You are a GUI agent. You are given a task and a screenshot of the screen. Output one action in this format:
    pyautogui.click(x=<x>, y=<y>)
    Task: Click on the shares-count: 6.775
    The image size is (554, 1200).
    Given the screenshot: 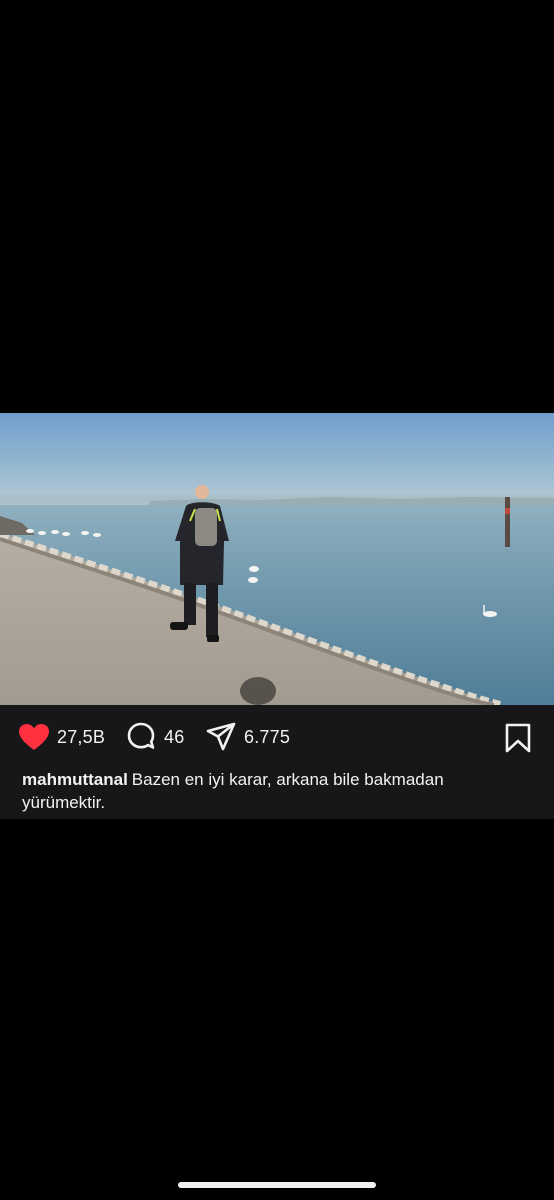 What is the action you would take?
    pyautogui.click(x=267, y=736)
    